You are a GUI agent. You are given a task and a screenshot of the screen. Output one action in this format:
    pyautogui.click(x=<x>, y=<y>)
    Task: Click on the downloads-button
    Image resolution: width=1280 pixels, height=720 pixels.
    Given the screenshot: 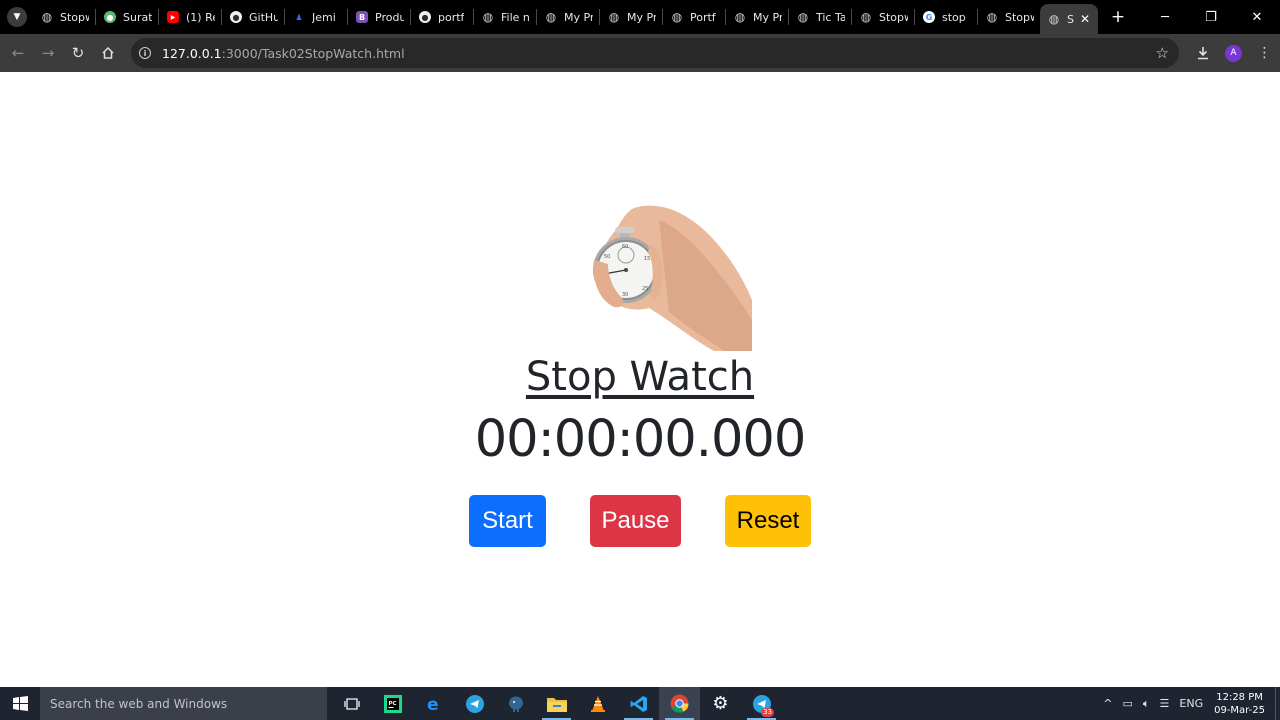 What is the action you would take?
    pyautogui.click(x=1202, y=53)
    